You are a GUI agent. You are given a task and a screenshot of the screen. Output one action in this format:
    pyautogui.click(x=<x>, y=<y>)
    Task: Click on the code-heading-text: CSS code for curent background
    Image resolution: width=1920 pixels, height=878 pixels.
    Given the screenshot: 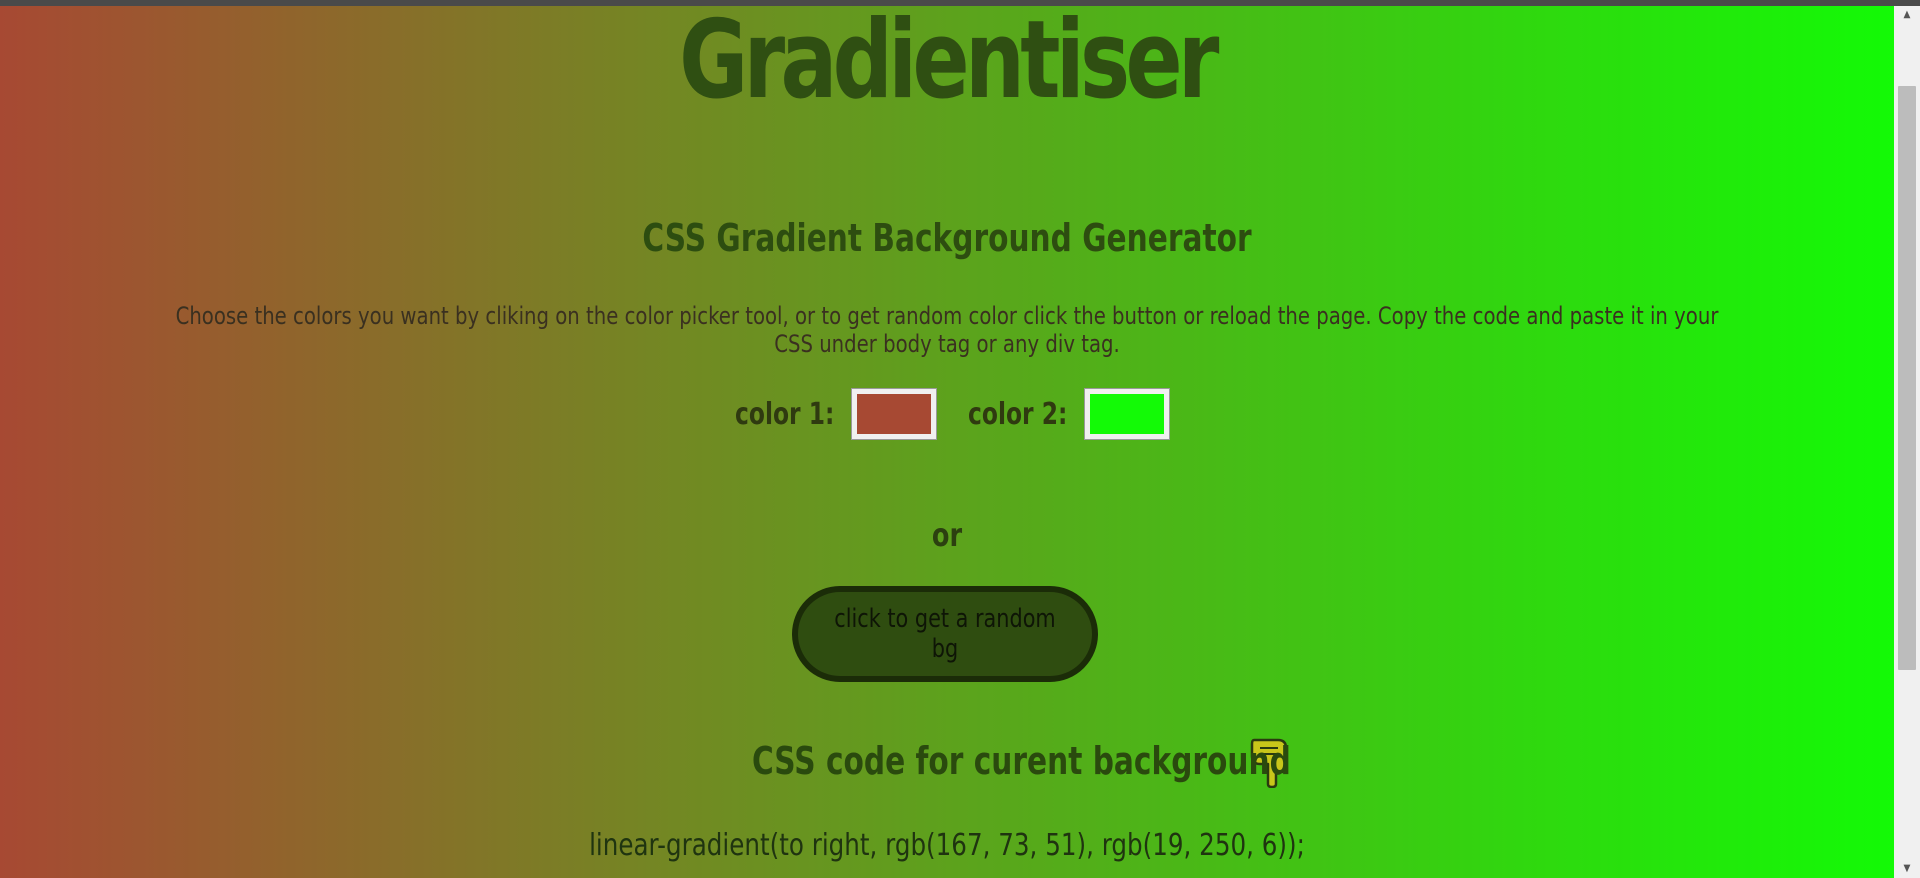 What is the action you would take?
    pyautogui.click(x=1021, y=761)
    